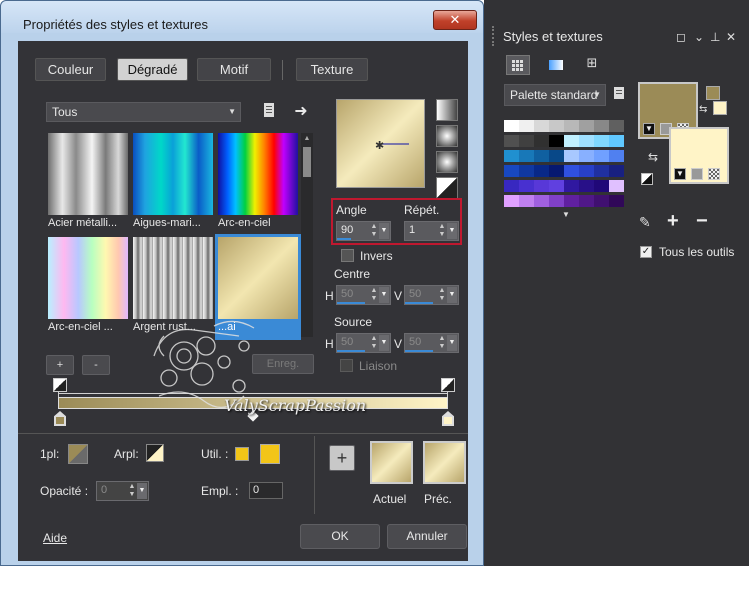 Image resolution: width=749 pixels, height=597 pixels. What do you see at coordinates (431, 295) in the screenshot?
I see `center-v-spinner: 50 ▲ ▼ ▼` at bounding box center [431, 295].